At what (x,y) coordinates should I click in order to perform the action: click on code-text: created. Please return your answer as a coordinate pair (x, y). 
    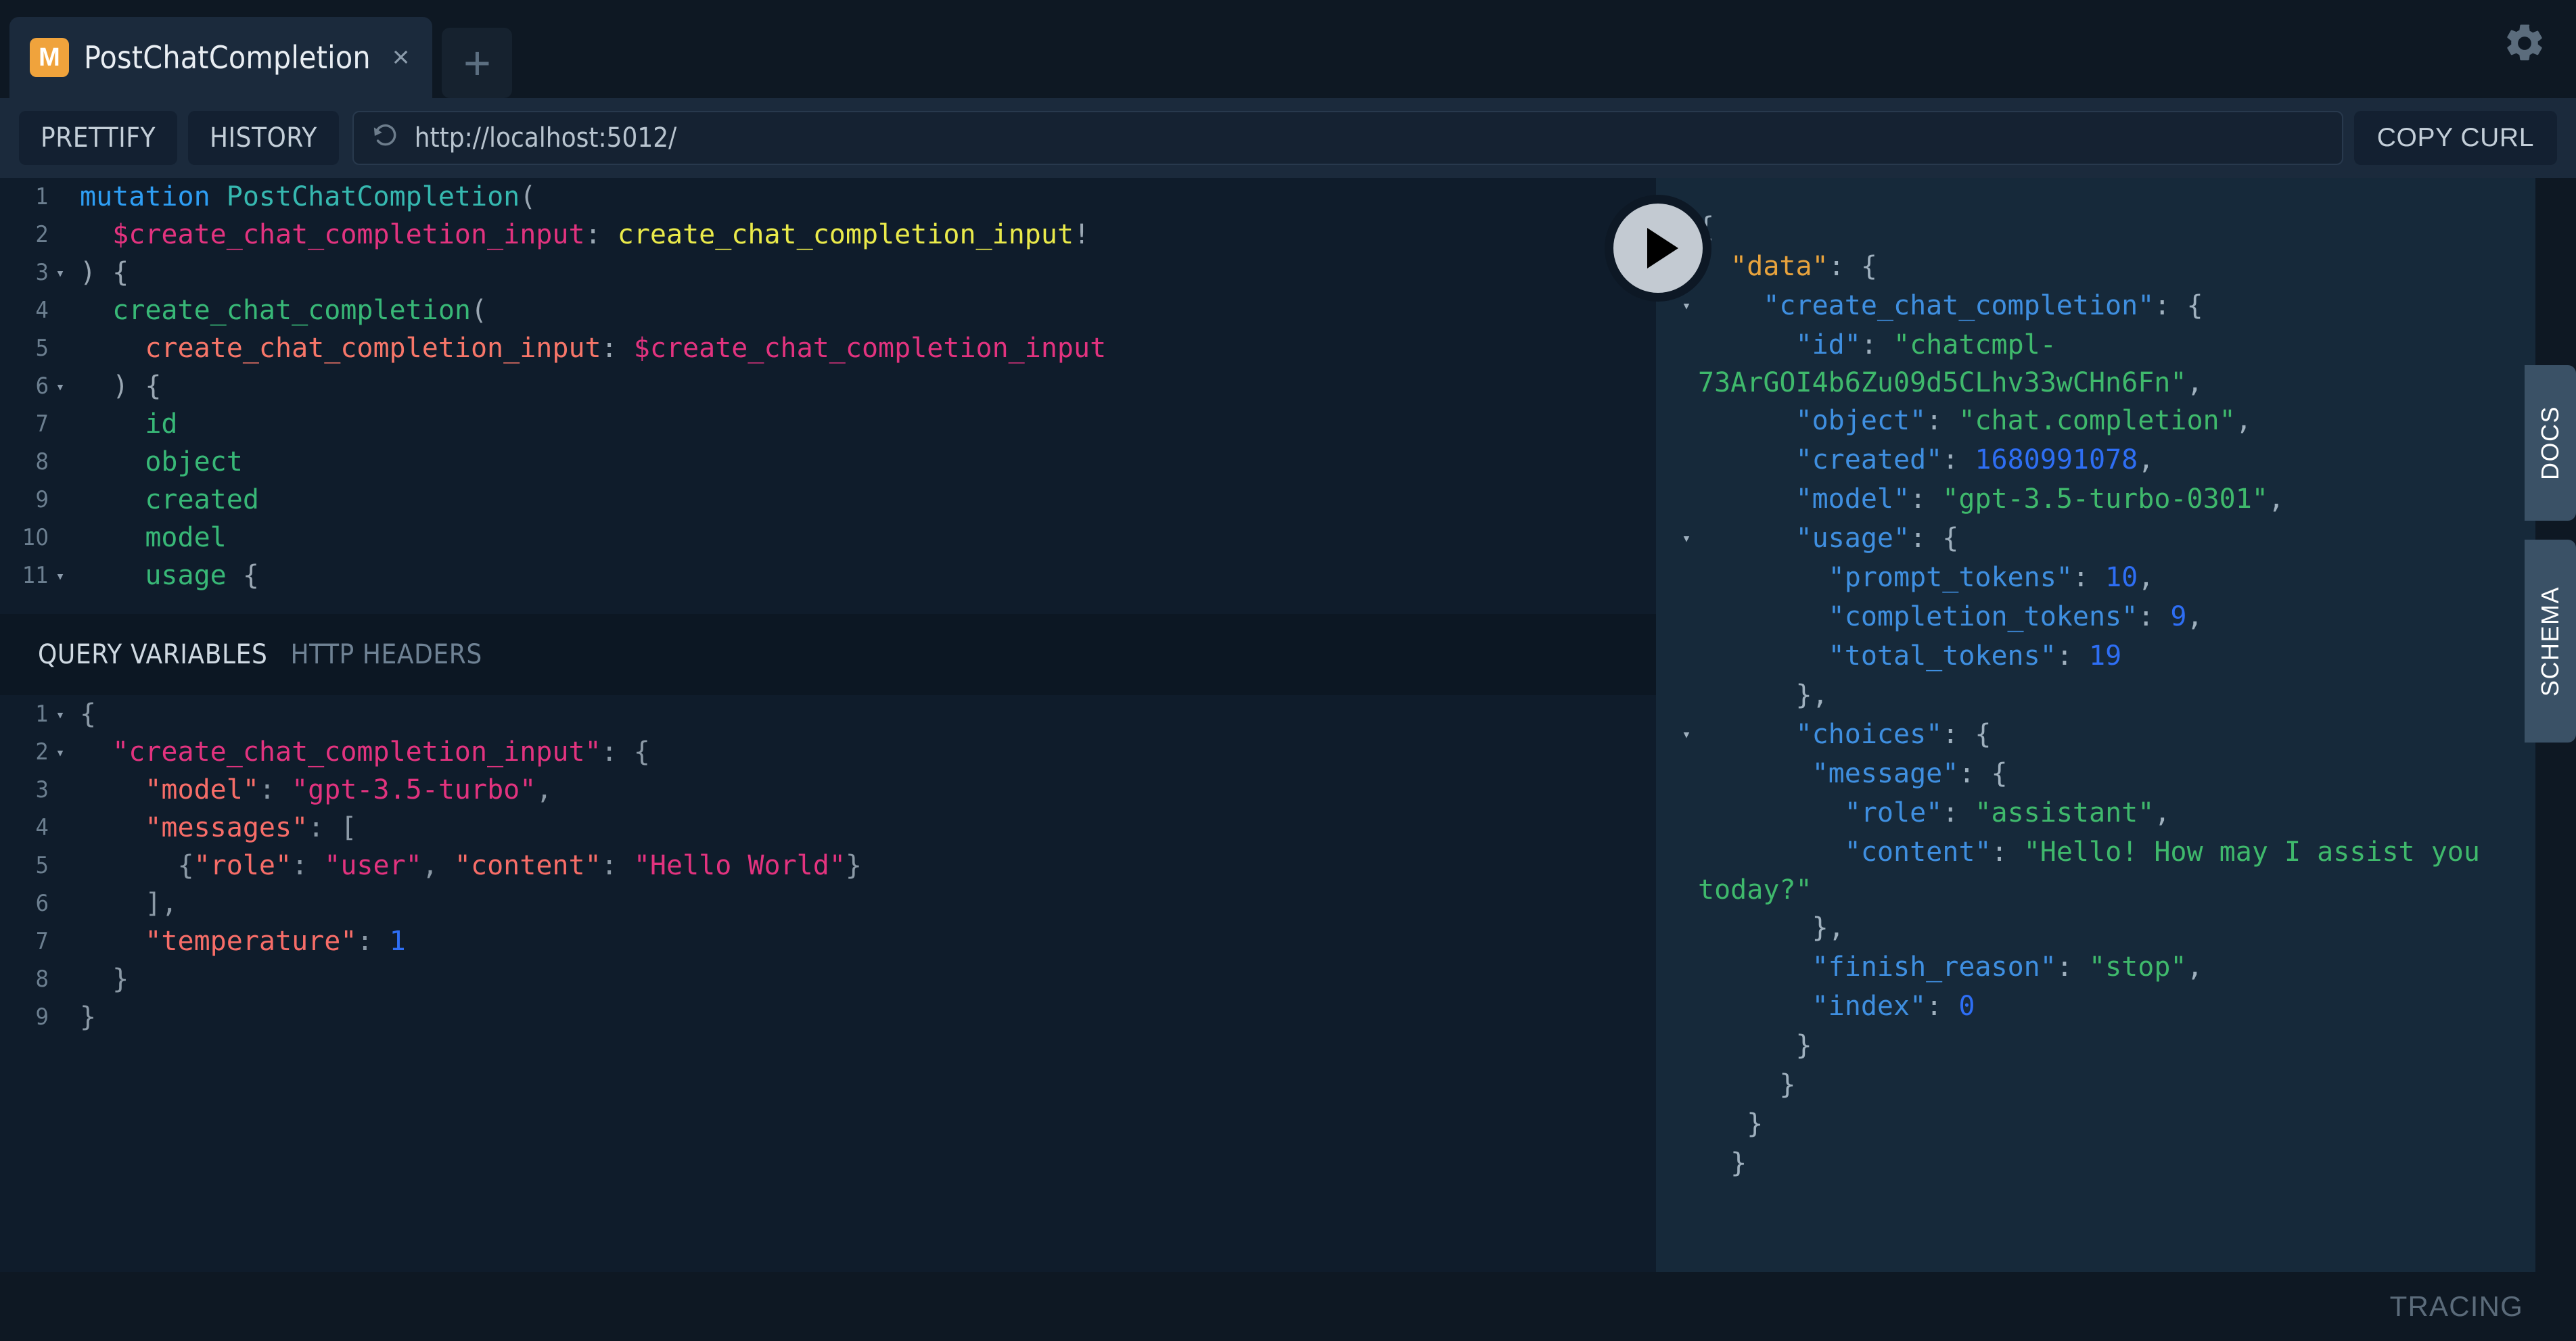
    Looking at the image, I should click on (202, 499).